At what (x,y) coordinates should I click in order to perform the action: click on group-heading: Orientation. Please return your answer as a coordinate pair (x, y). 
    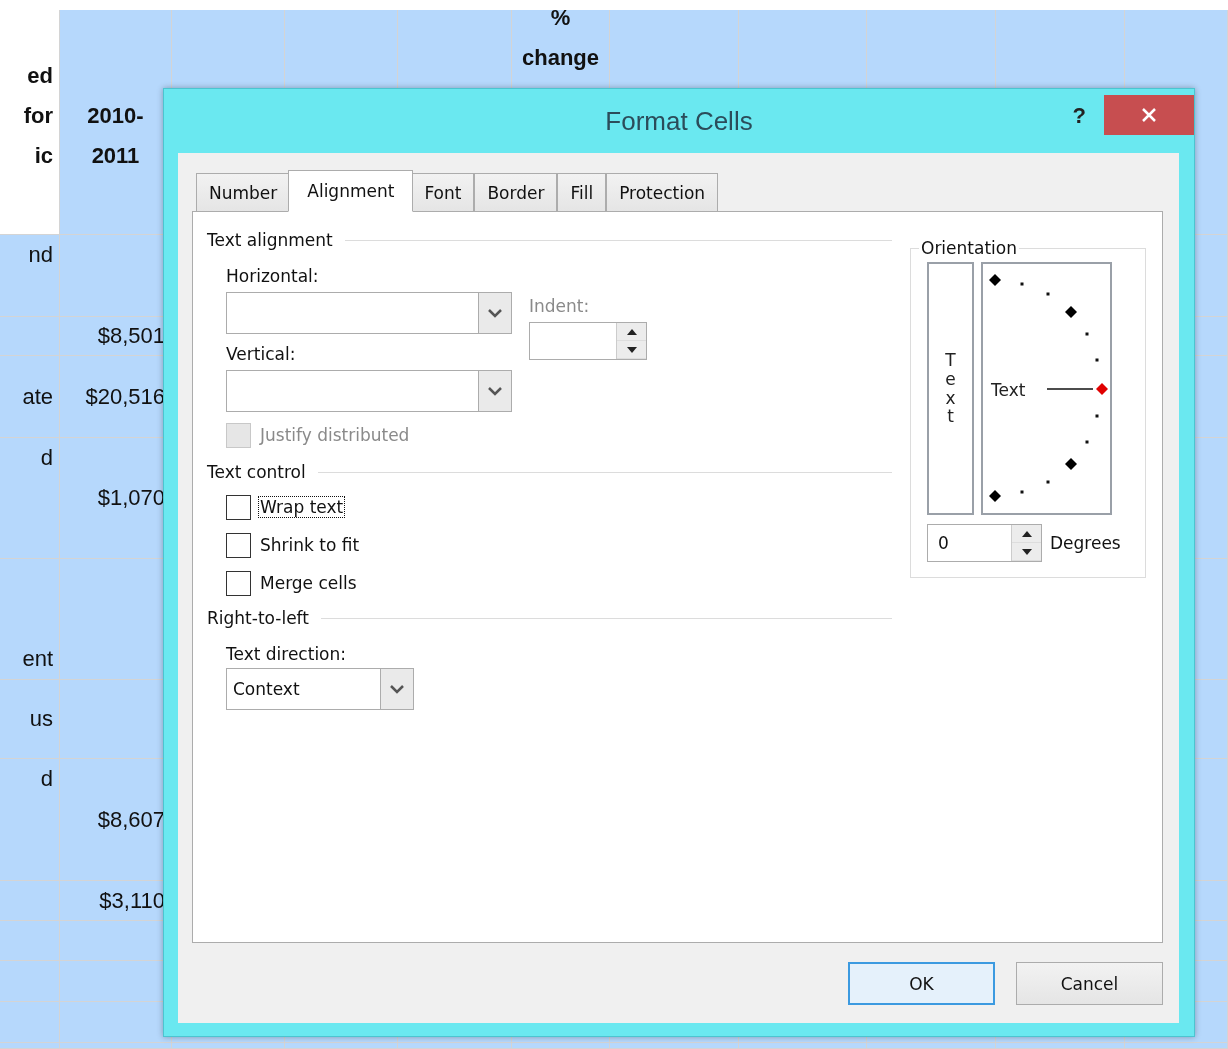
    Looking at the image, I should click on (969, 248).